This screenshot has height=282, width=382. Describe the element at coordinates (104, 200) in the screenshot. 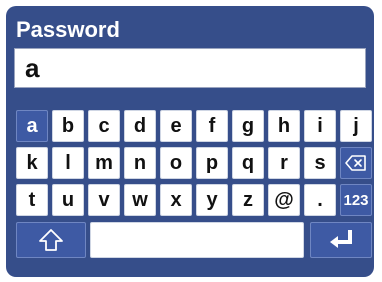

I see `key-v: v` at that location.